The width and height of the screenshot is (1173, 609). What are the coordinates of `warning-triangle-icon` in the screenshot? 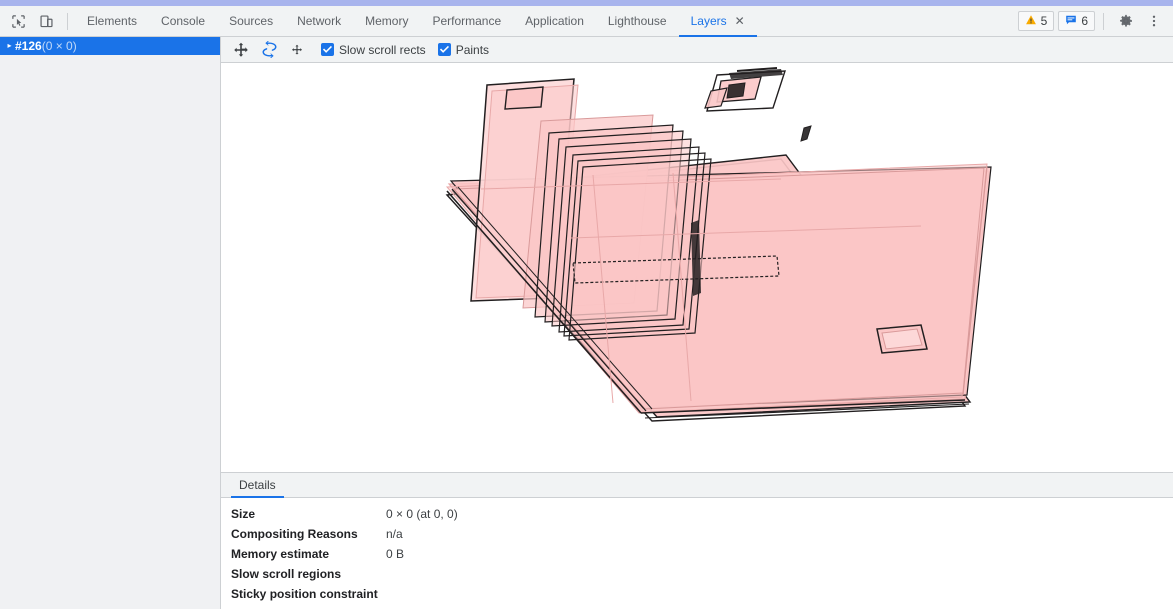 It's located at (1031, 21).